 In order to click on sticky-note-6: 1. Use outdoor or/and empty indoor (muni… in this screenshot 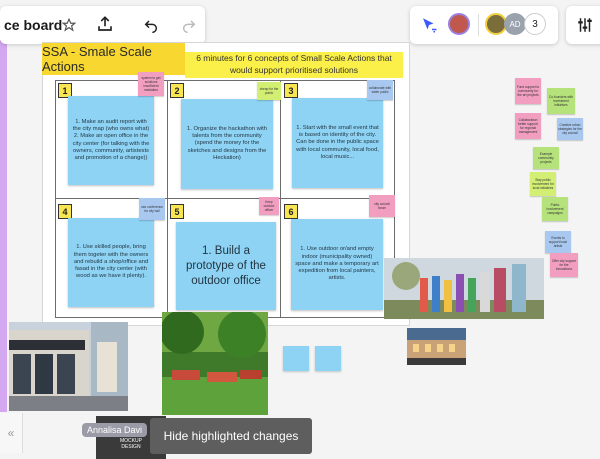, I will do `click(337, 264)`.